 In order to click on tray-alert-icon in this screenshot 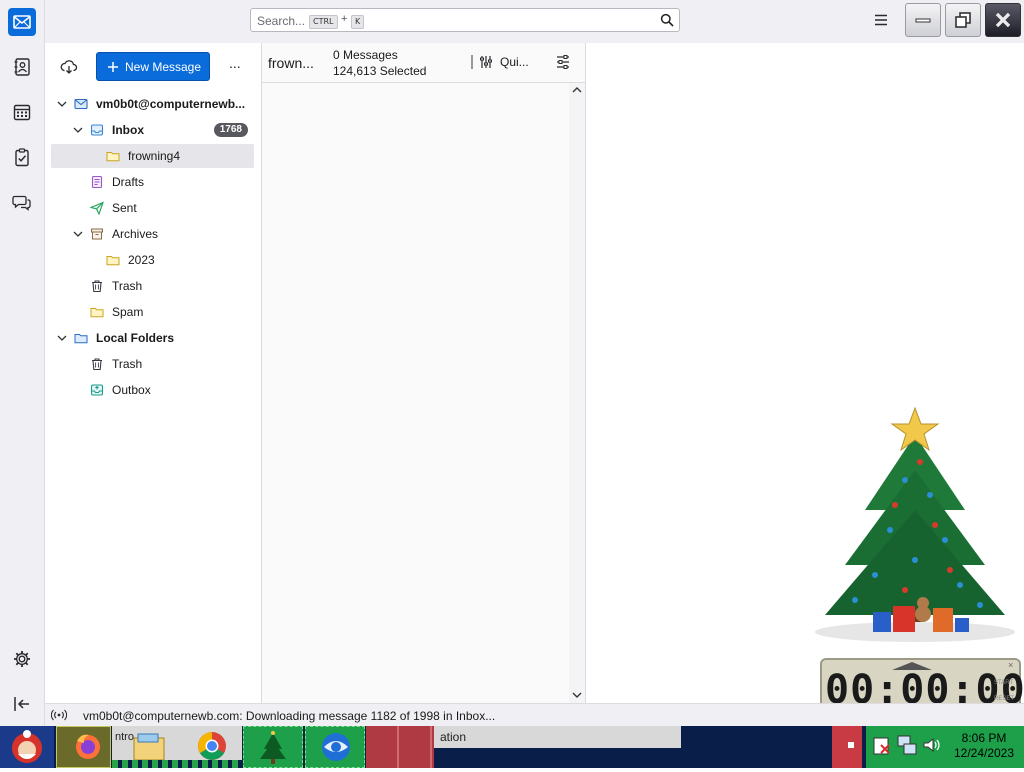, I will do `click(882, 746)`.